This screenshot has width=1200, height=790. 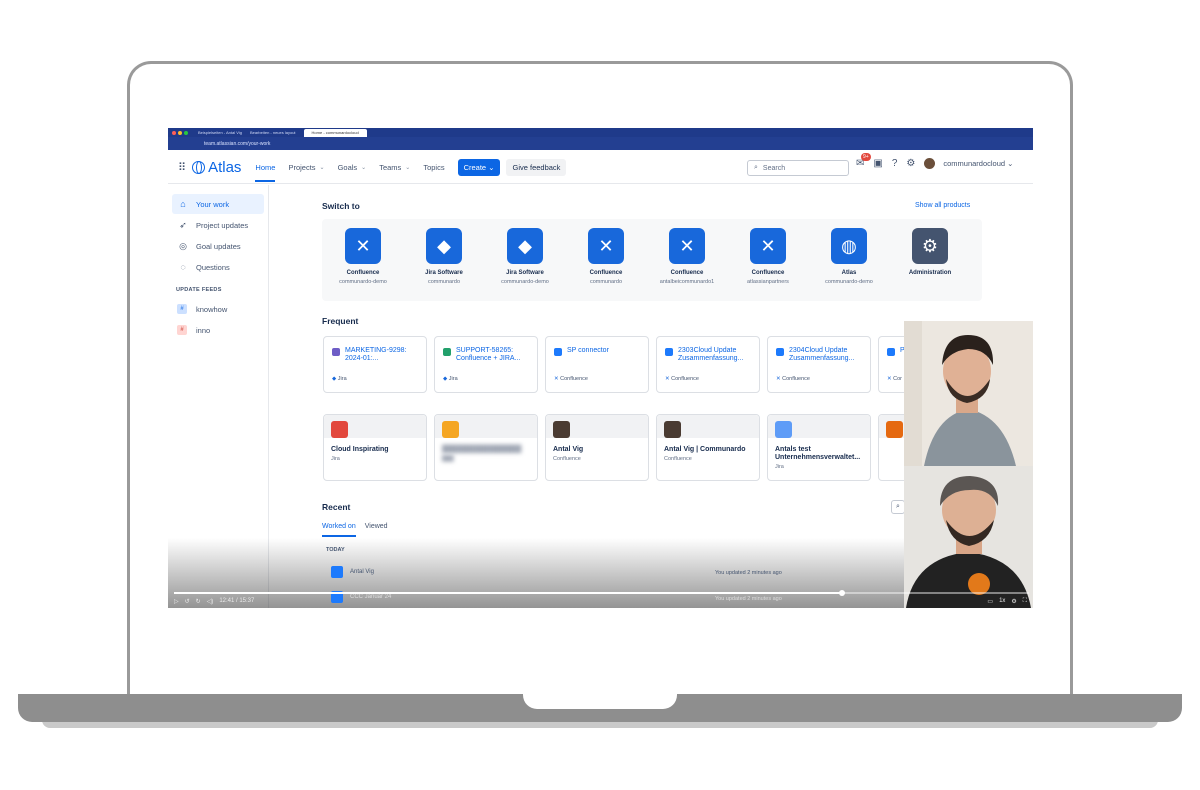 I want to click on product-tile: ◍ Atlas communardo-demo, so click(x=849, y=256).